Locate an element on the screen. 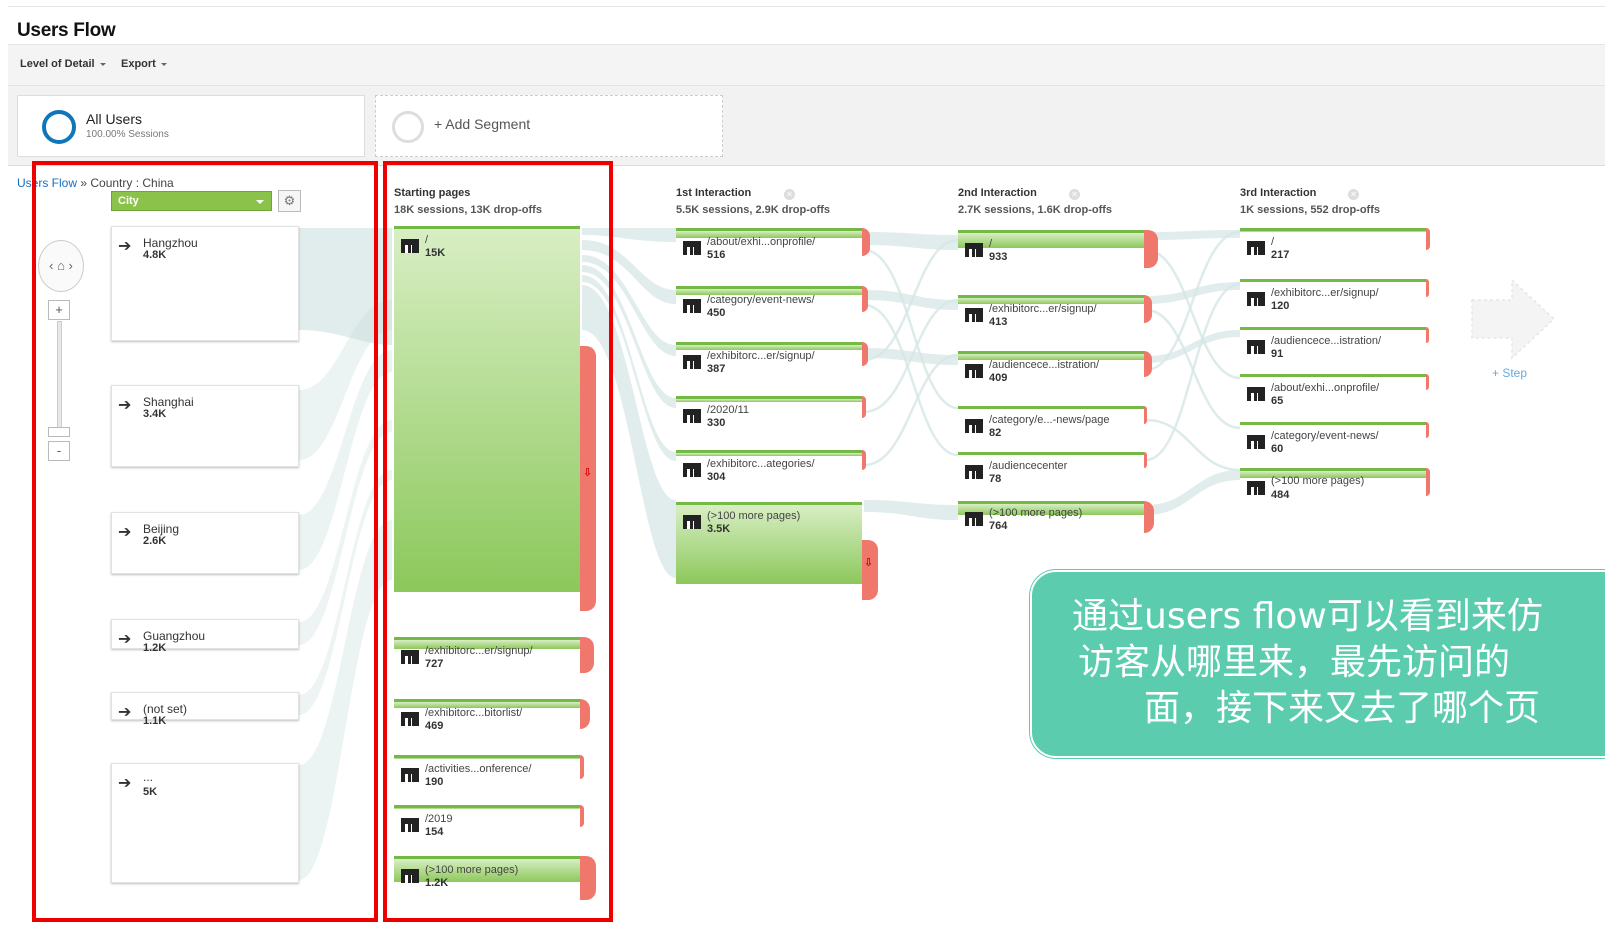 This screenshot has height=952, width=1605. page-node: (>100 more pages) 764 is located at coordinates (1060, 518).